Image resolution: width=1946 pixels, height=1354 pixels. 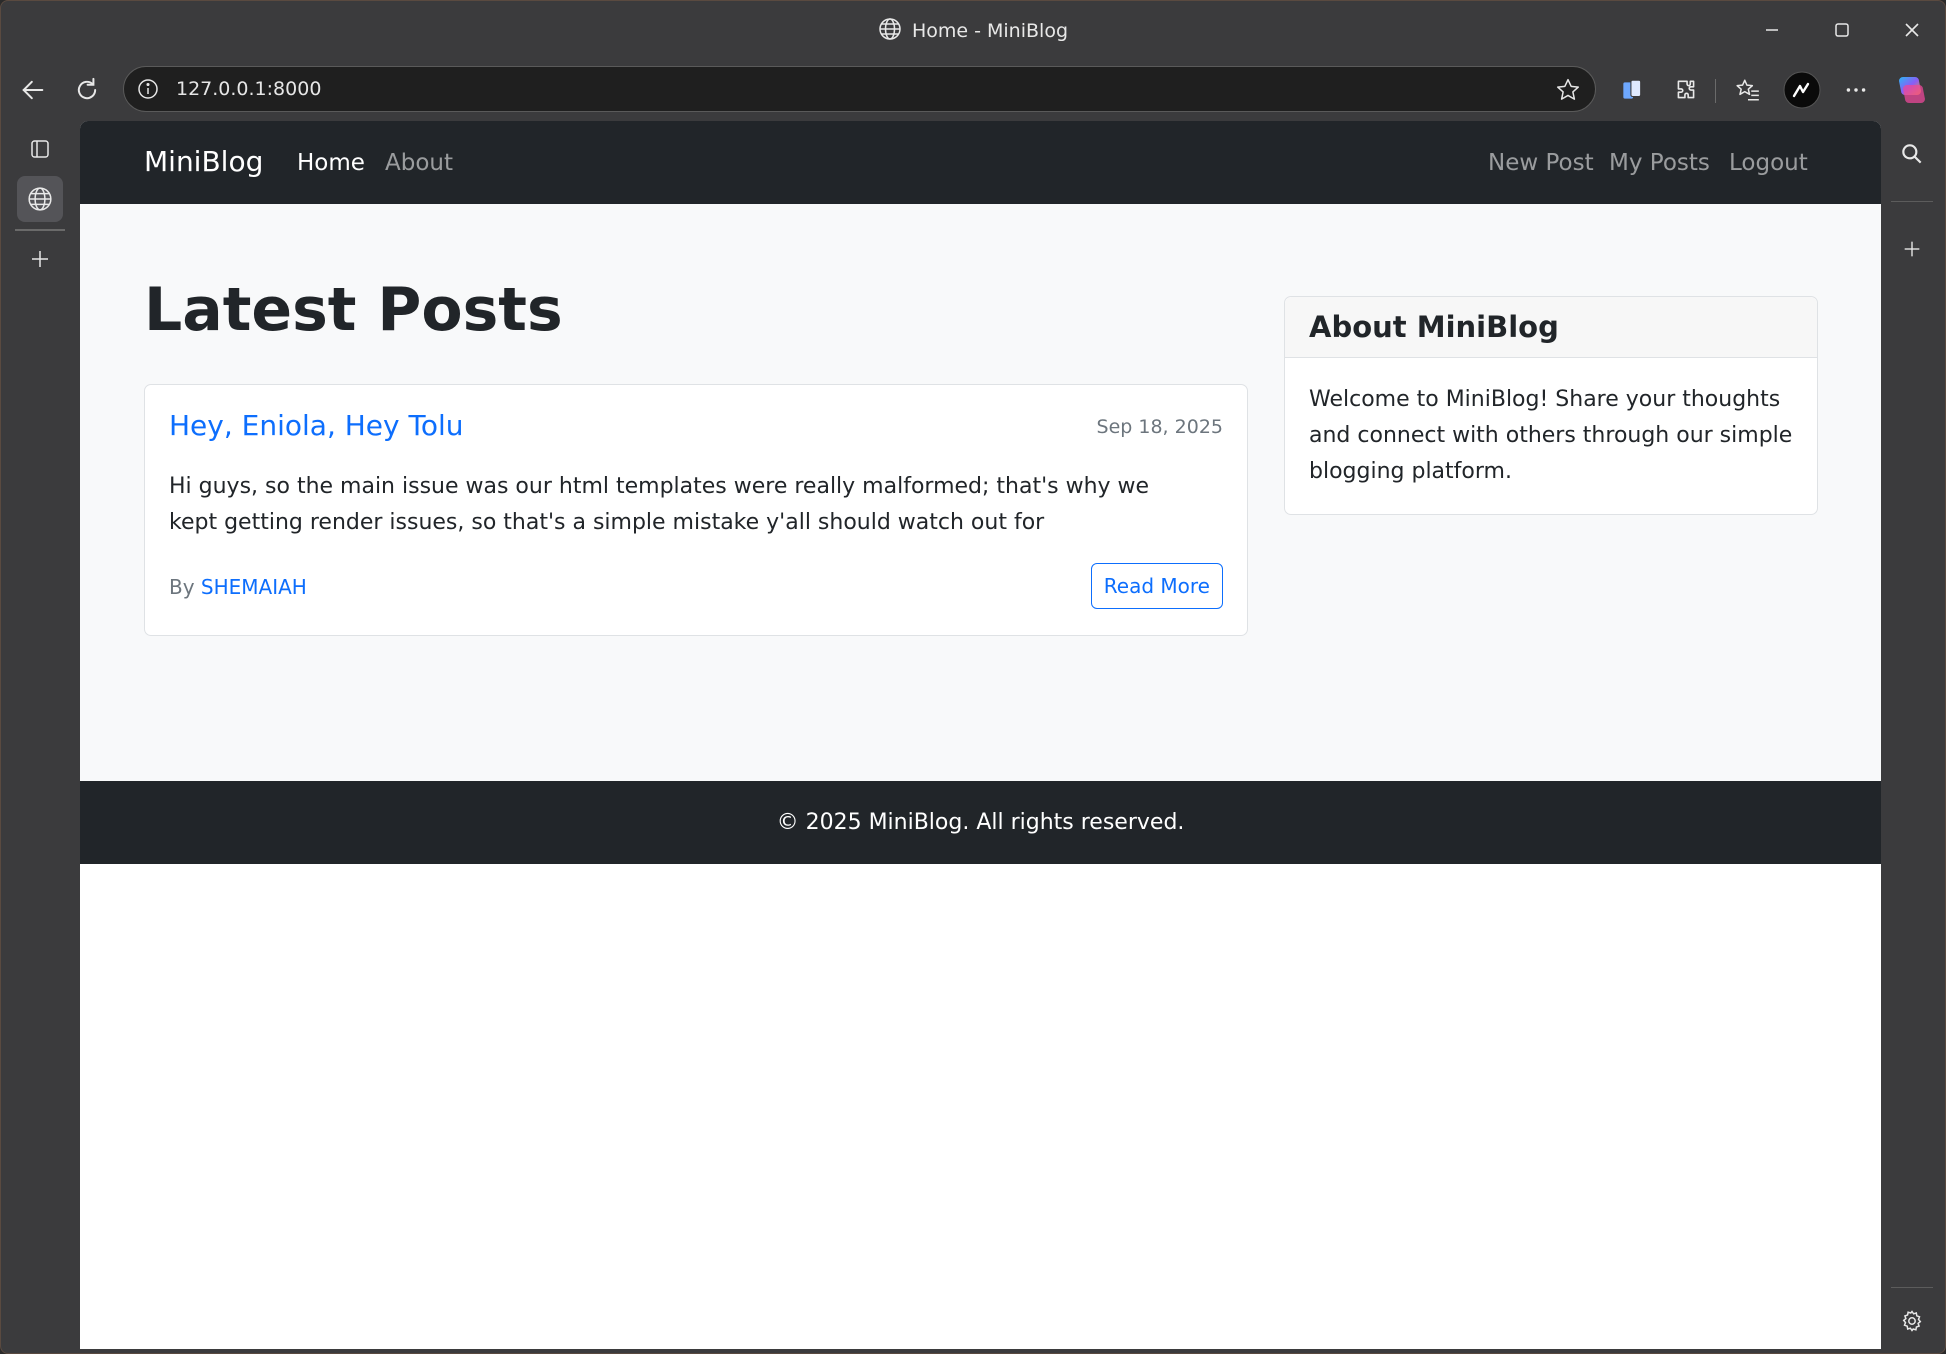 What do you see at coordinates (1659, 163) in the screenshot?
I see `nav-my-posts-link: My Posts` at bounding box center [1659, 163].